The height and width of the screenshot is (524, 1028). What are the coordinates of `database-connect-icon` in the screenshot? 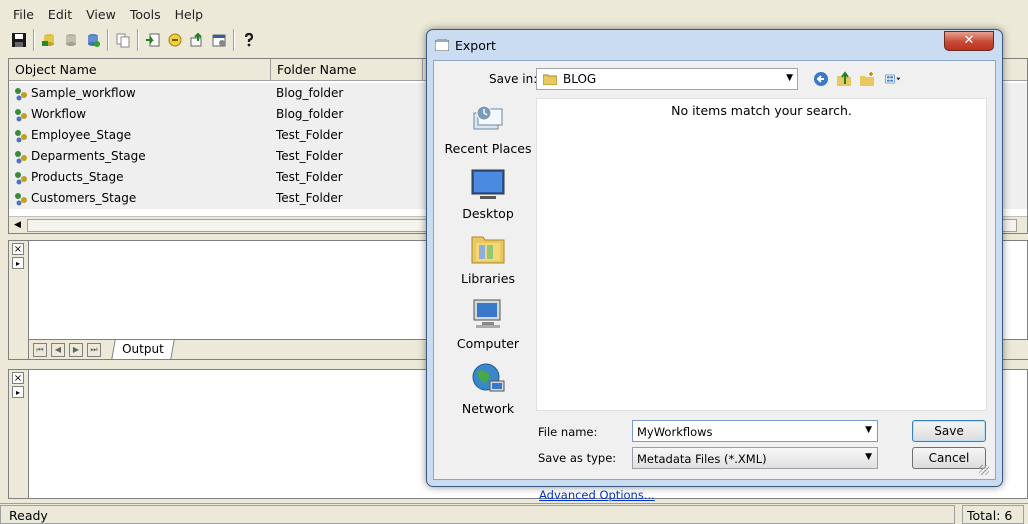 It's located at (48, 40).